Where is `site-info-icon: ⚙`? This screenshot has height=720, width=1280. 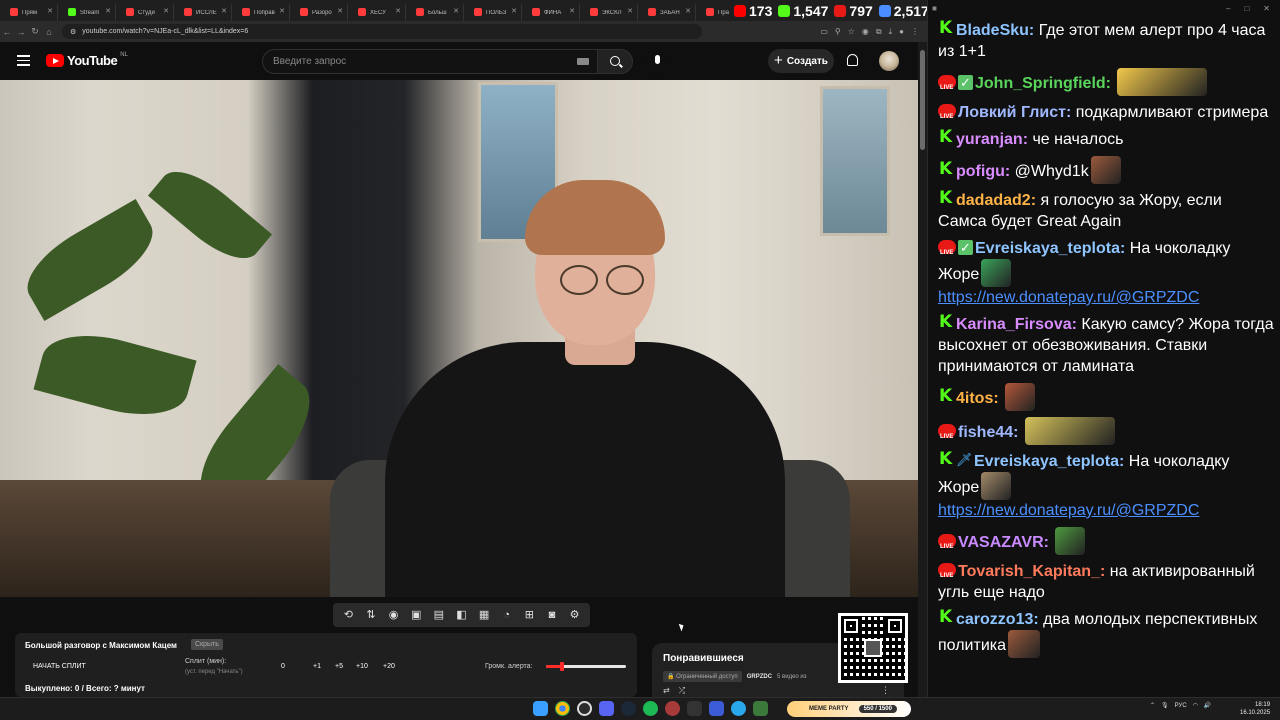 site-info-icon: ⚙ is located at coordinates (73, 32).